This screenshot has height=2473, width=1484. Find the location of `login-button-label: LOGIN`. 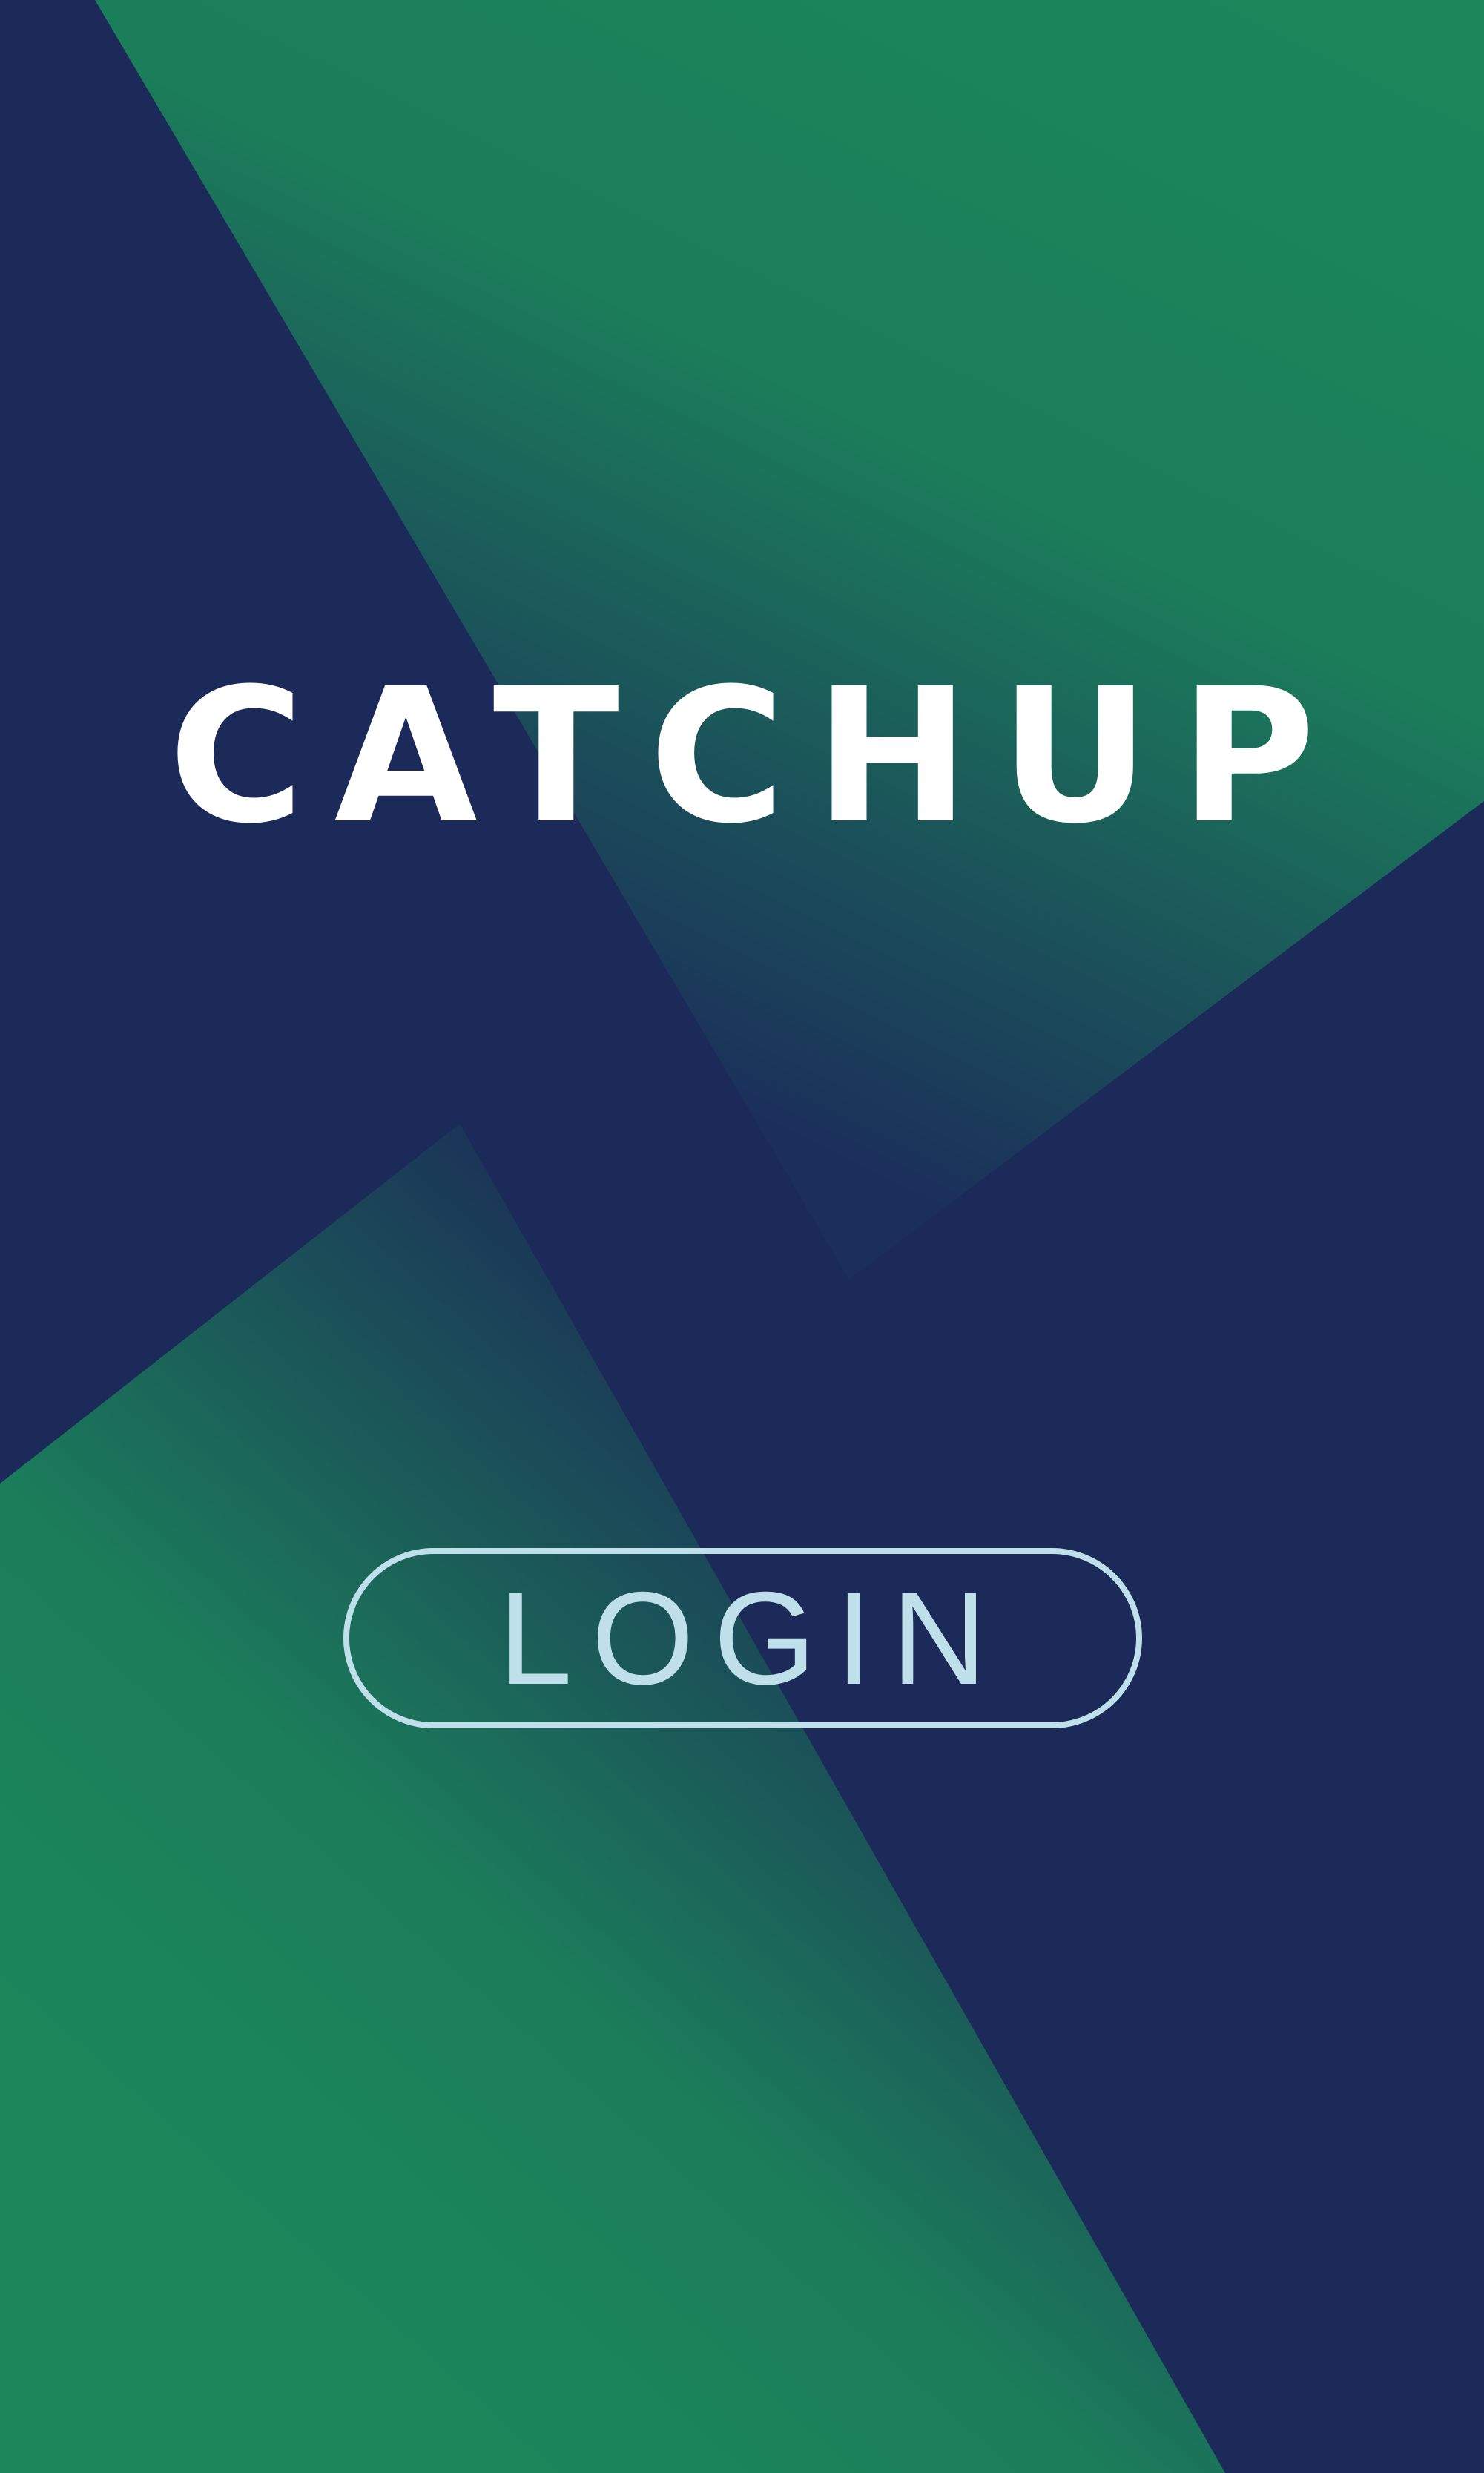

login-button-label: LOGIN is located at coordinates (752, 1638).